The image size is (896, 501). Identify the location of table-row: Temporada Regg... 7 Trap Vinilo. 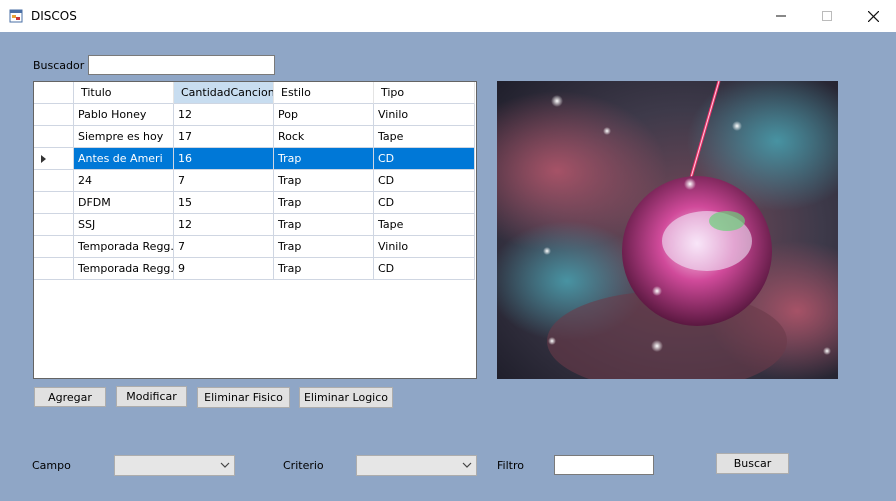
(255, 247).